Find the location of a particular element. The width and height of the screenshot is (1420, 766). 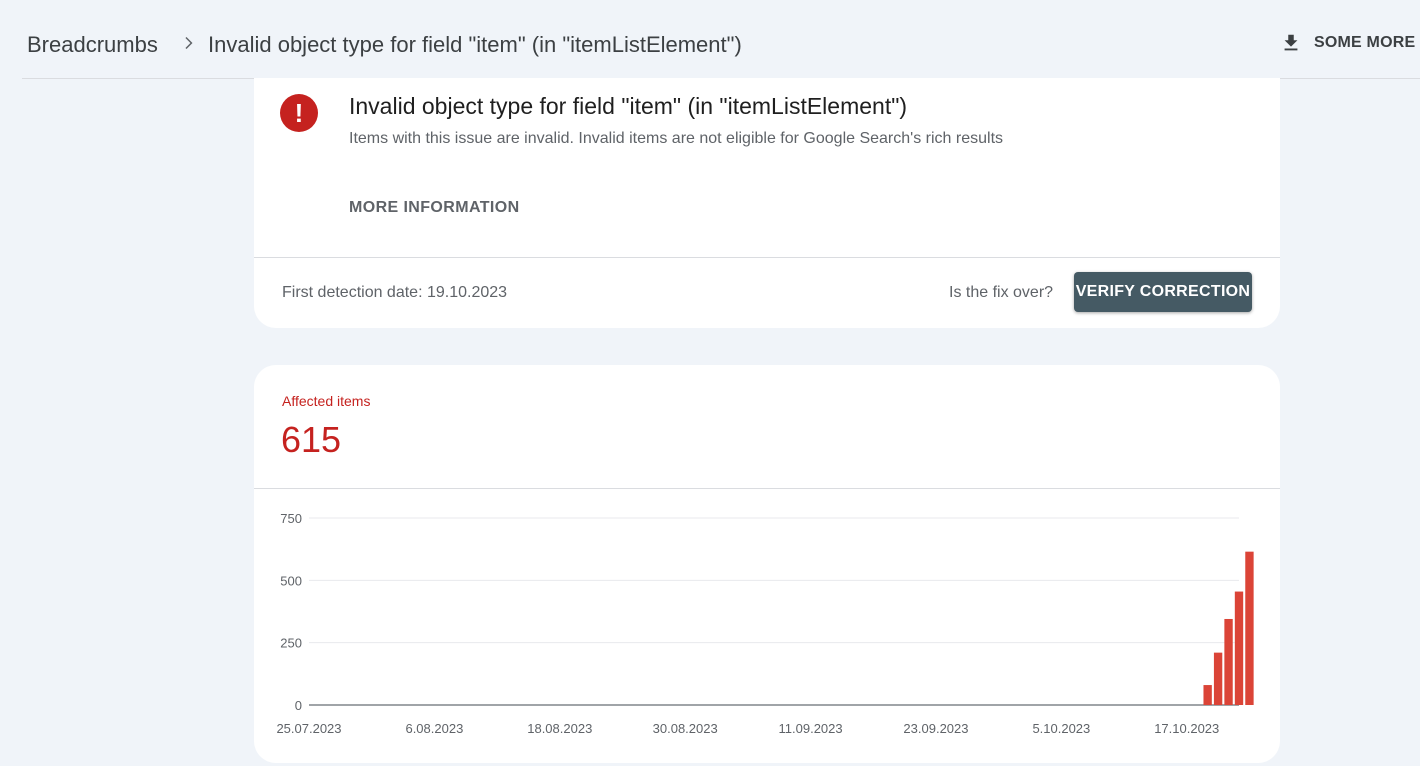

x-tick-label: 23.09.2023 is located at coordinates (935, 728).